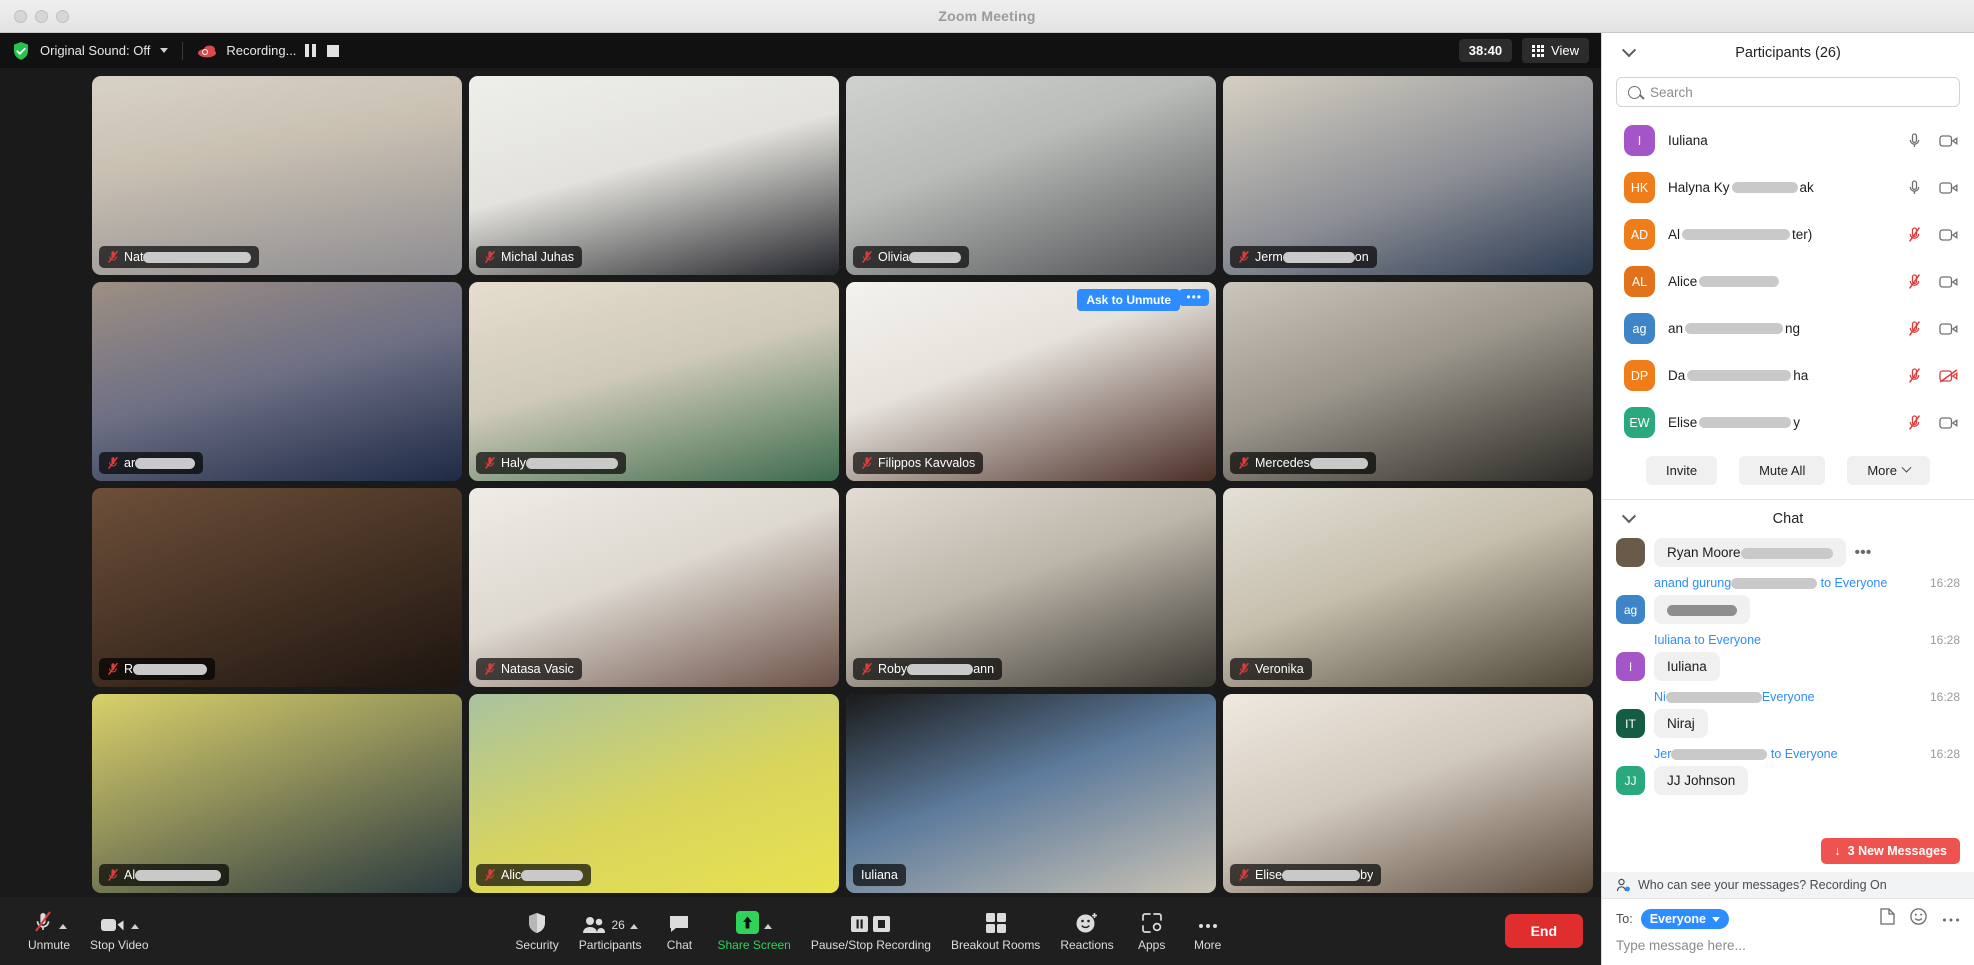 The image size is (1974, 965). What do you see at coordinates (1624, 919) in the screenshot?
I see `to-label: To:` at bounding box center [1624, 919].